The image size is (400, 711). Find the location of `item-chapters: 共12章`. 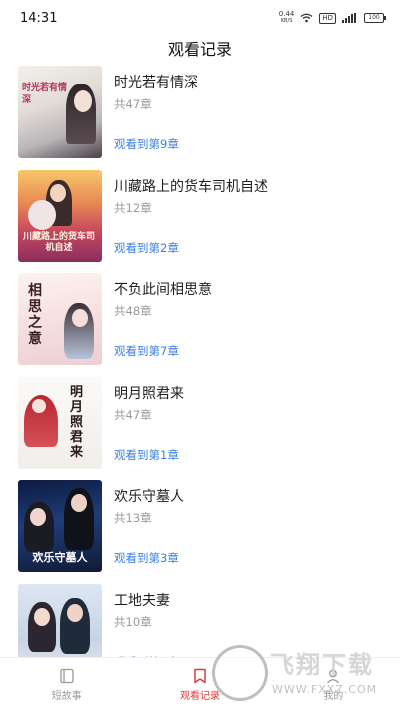

item-chapters: 共12章 is located at coordinates (133, 207).